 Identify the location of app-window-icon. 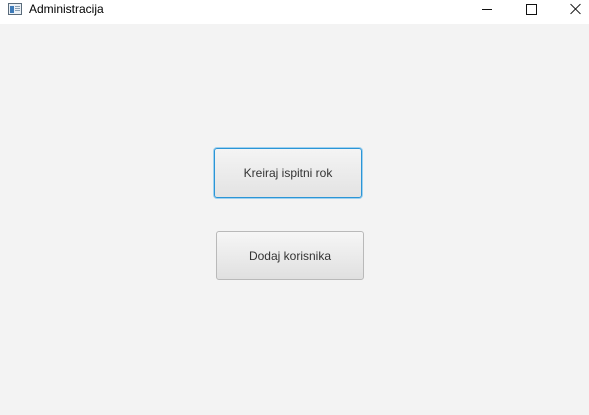
(15, 9).